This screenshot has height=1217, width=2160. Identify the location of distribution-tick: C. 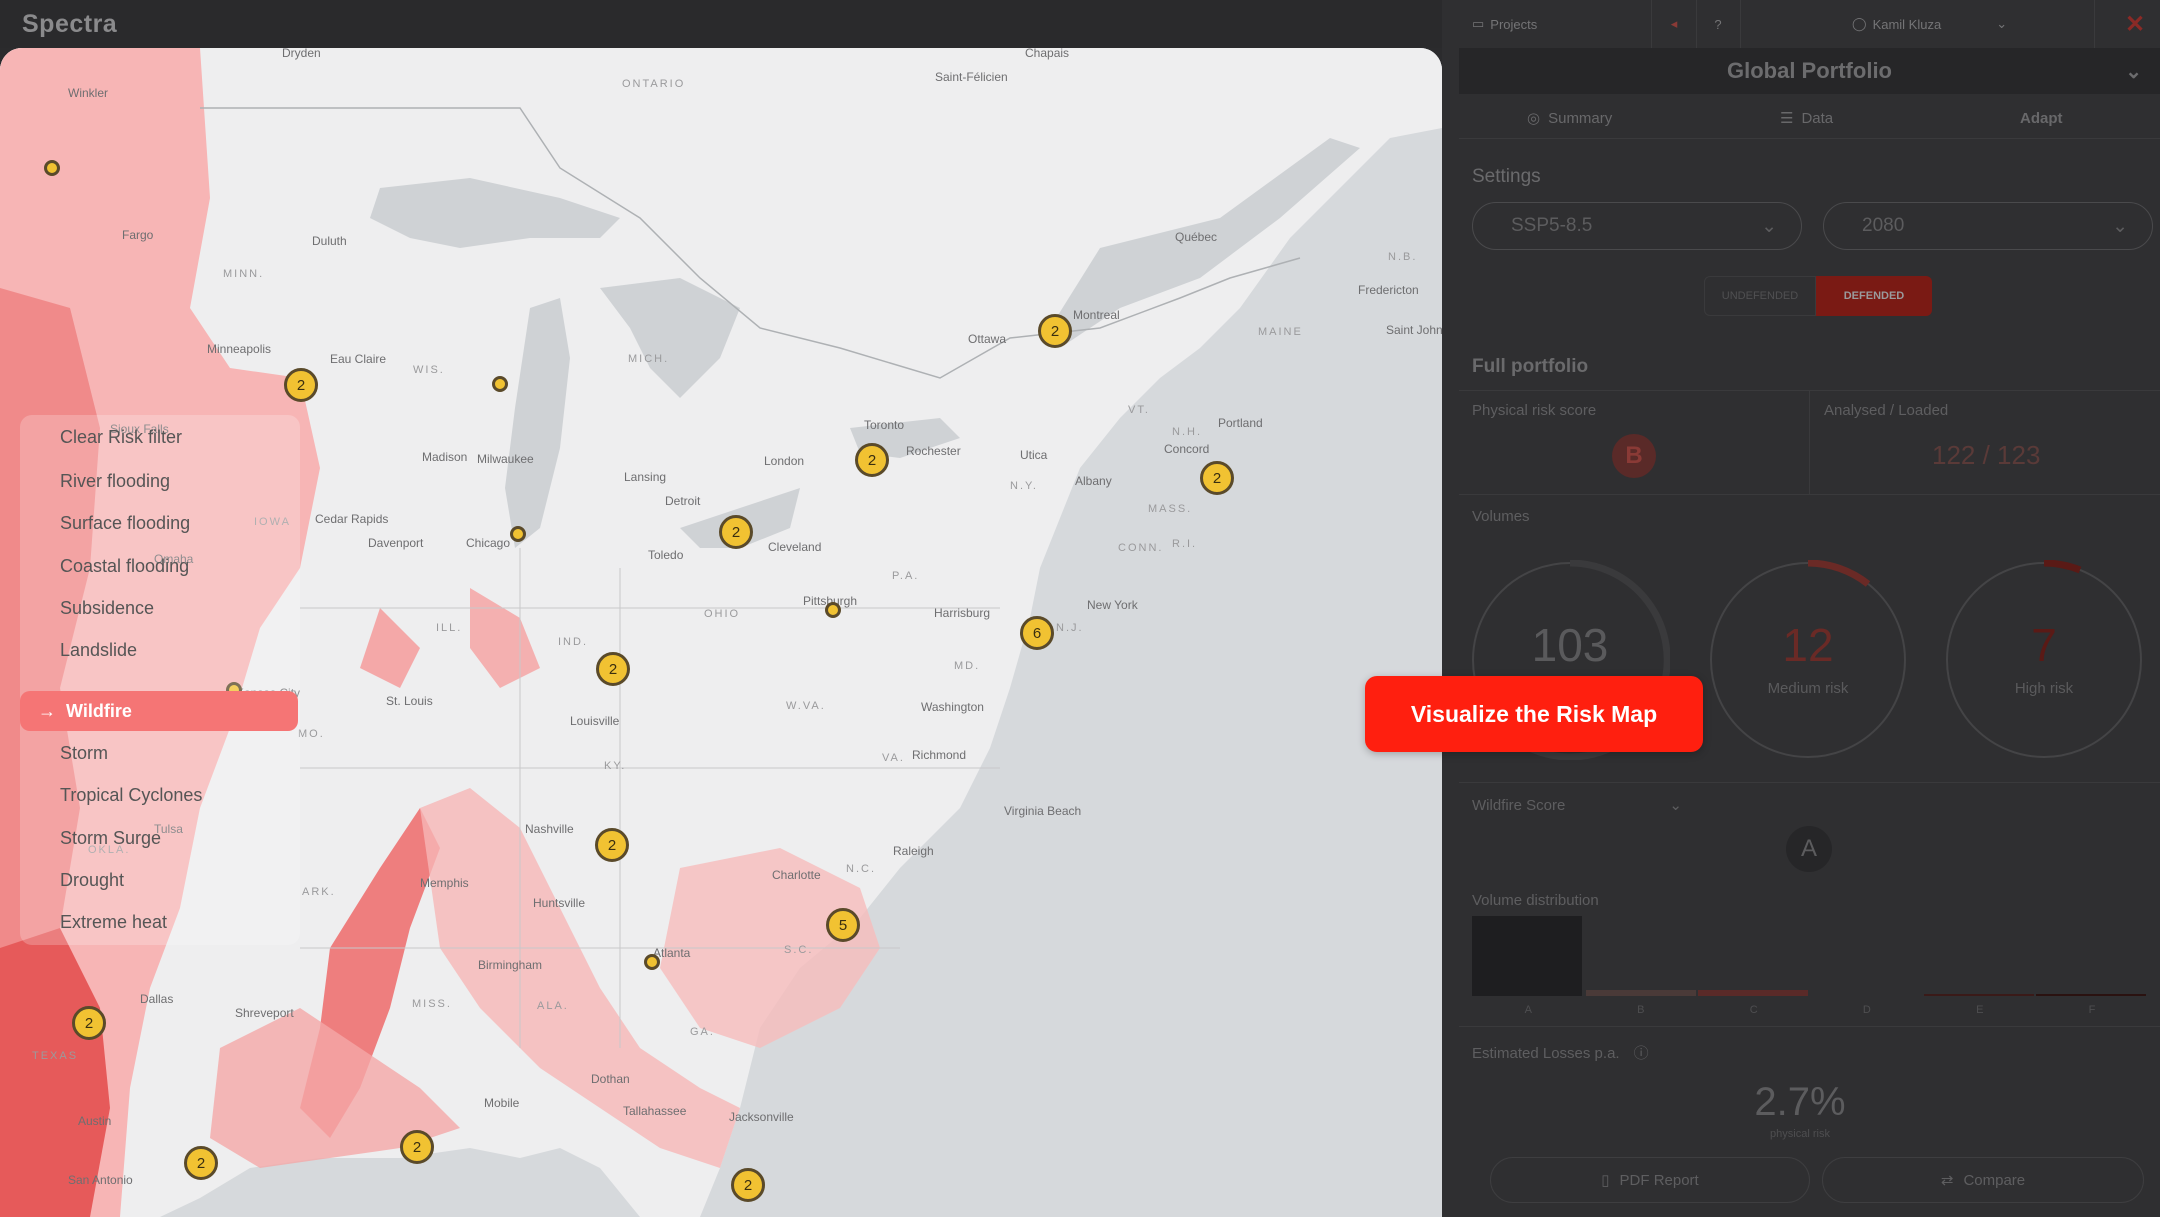
(1753, 1010).